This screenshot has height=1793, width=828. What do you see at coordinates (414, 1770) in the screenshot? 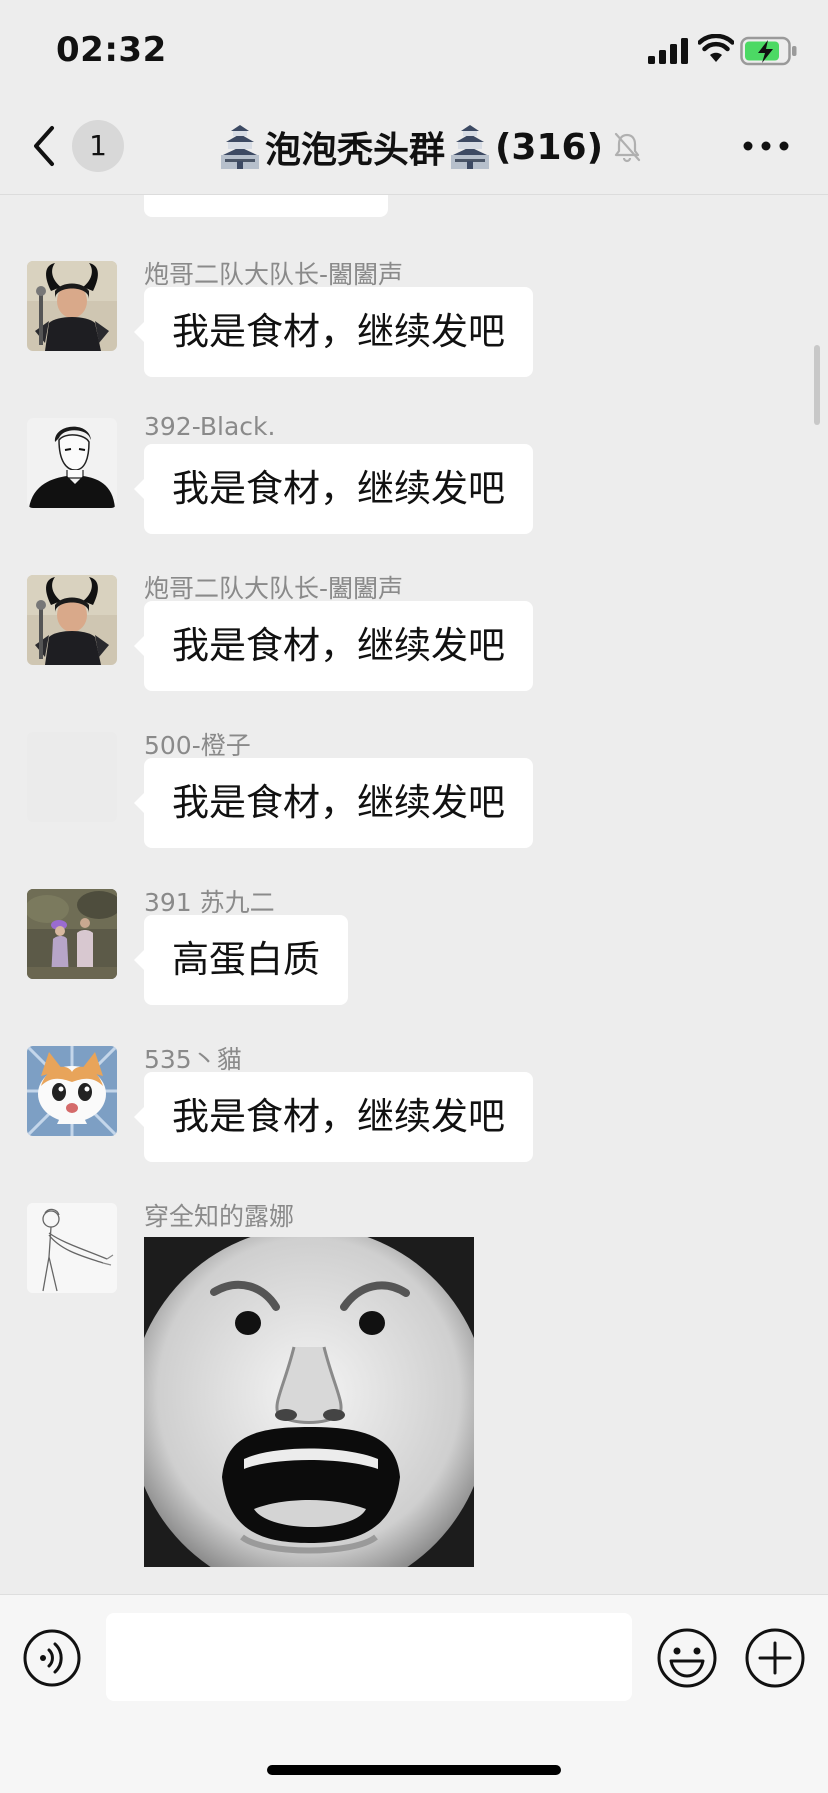
I see `home-indicator` at bounding box center [414, 1770].